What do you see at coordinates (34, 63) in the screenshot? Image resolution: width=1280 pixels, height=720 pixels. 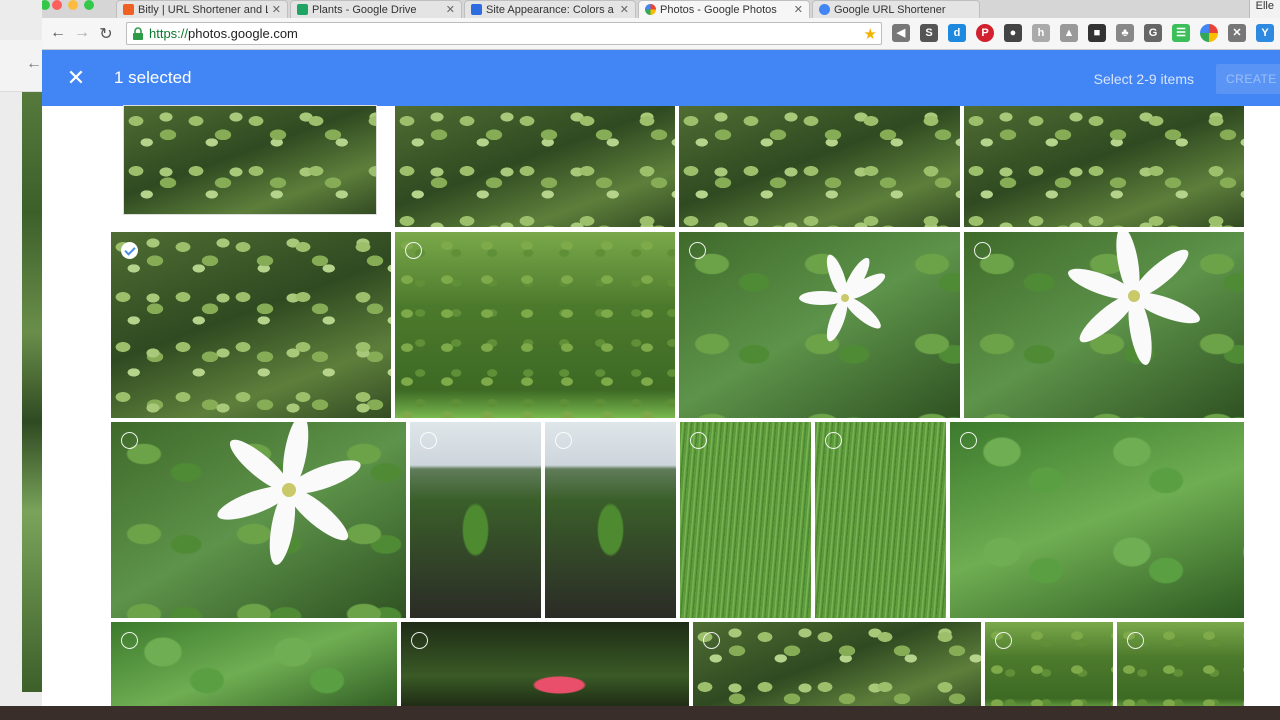 I see `background-back-arrow-icon: ←` at bounding box center [34, 63].